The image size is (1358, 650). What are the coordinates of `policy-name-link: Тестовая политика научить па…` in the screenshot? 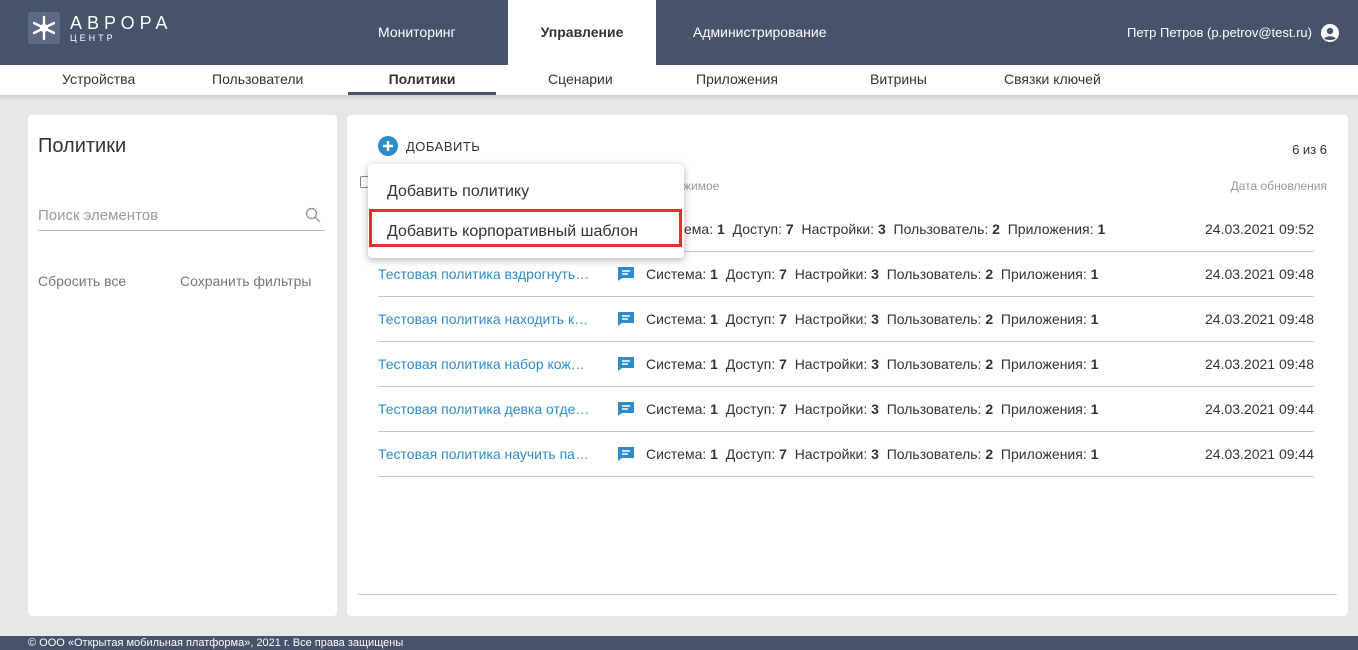 It's located at (494, 454).